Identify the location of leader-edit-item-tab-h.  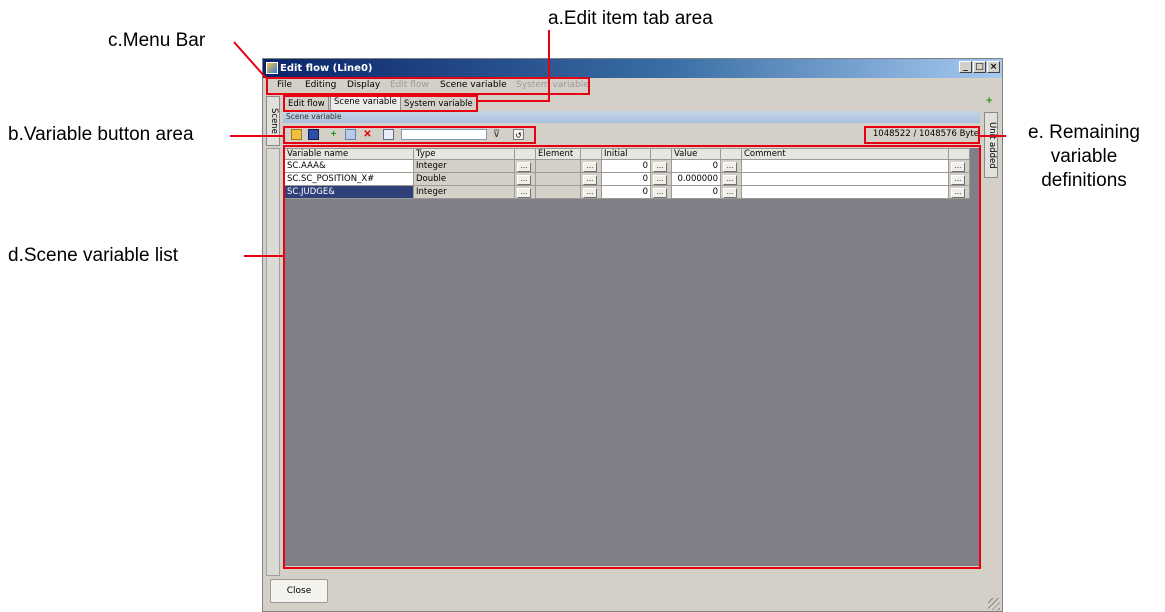
(514, 101).